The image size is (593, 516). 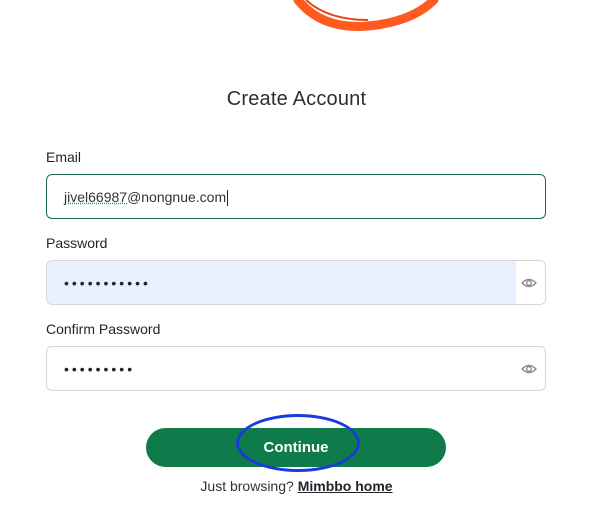 What do you see at coordinates (296, 486) in the screenshot?
I see `footer: Just browsing? Mimbbo home` at bounding box center [296, 486].